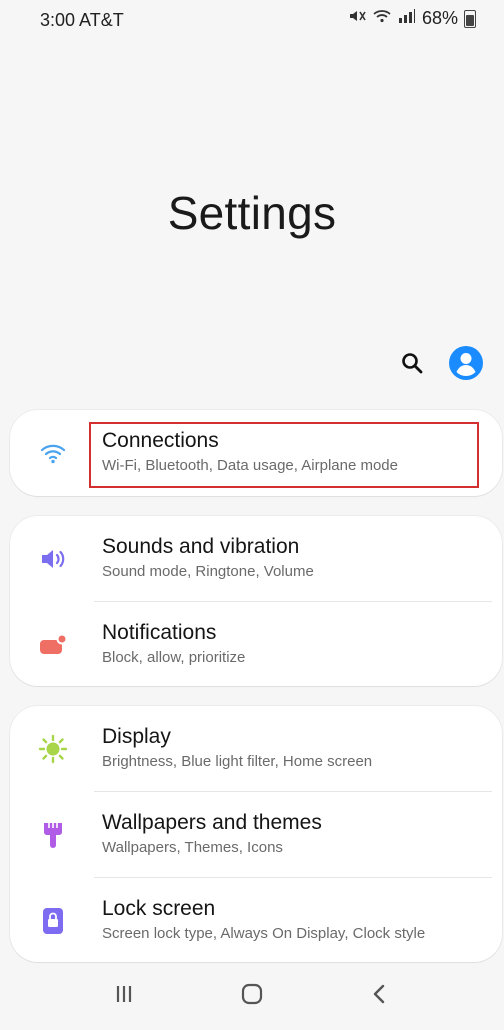  I want to click on signal-icon, so click(407, 18).